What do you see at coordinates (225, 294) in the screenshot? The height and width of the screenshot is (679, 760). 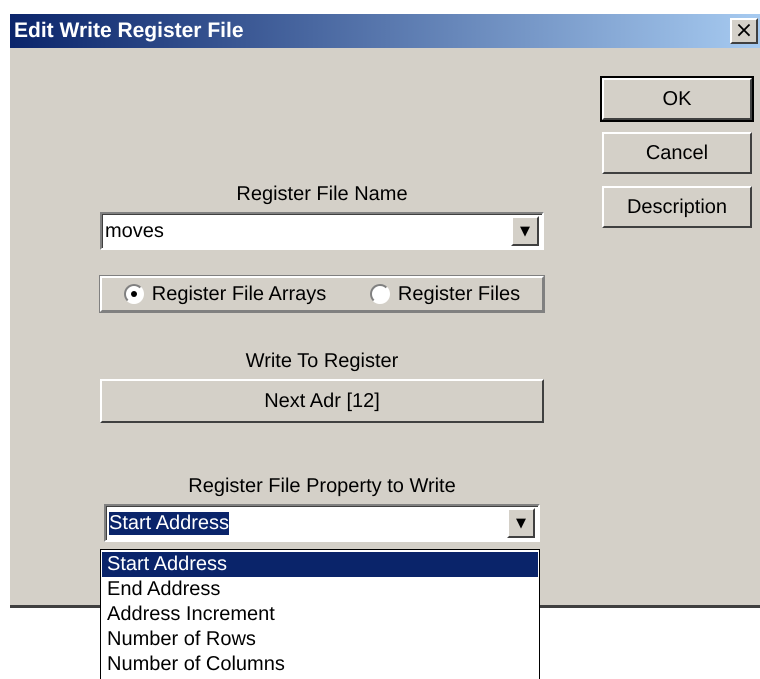 I see `radio-option: Register File Arrays` at bounding box center [225, 294].